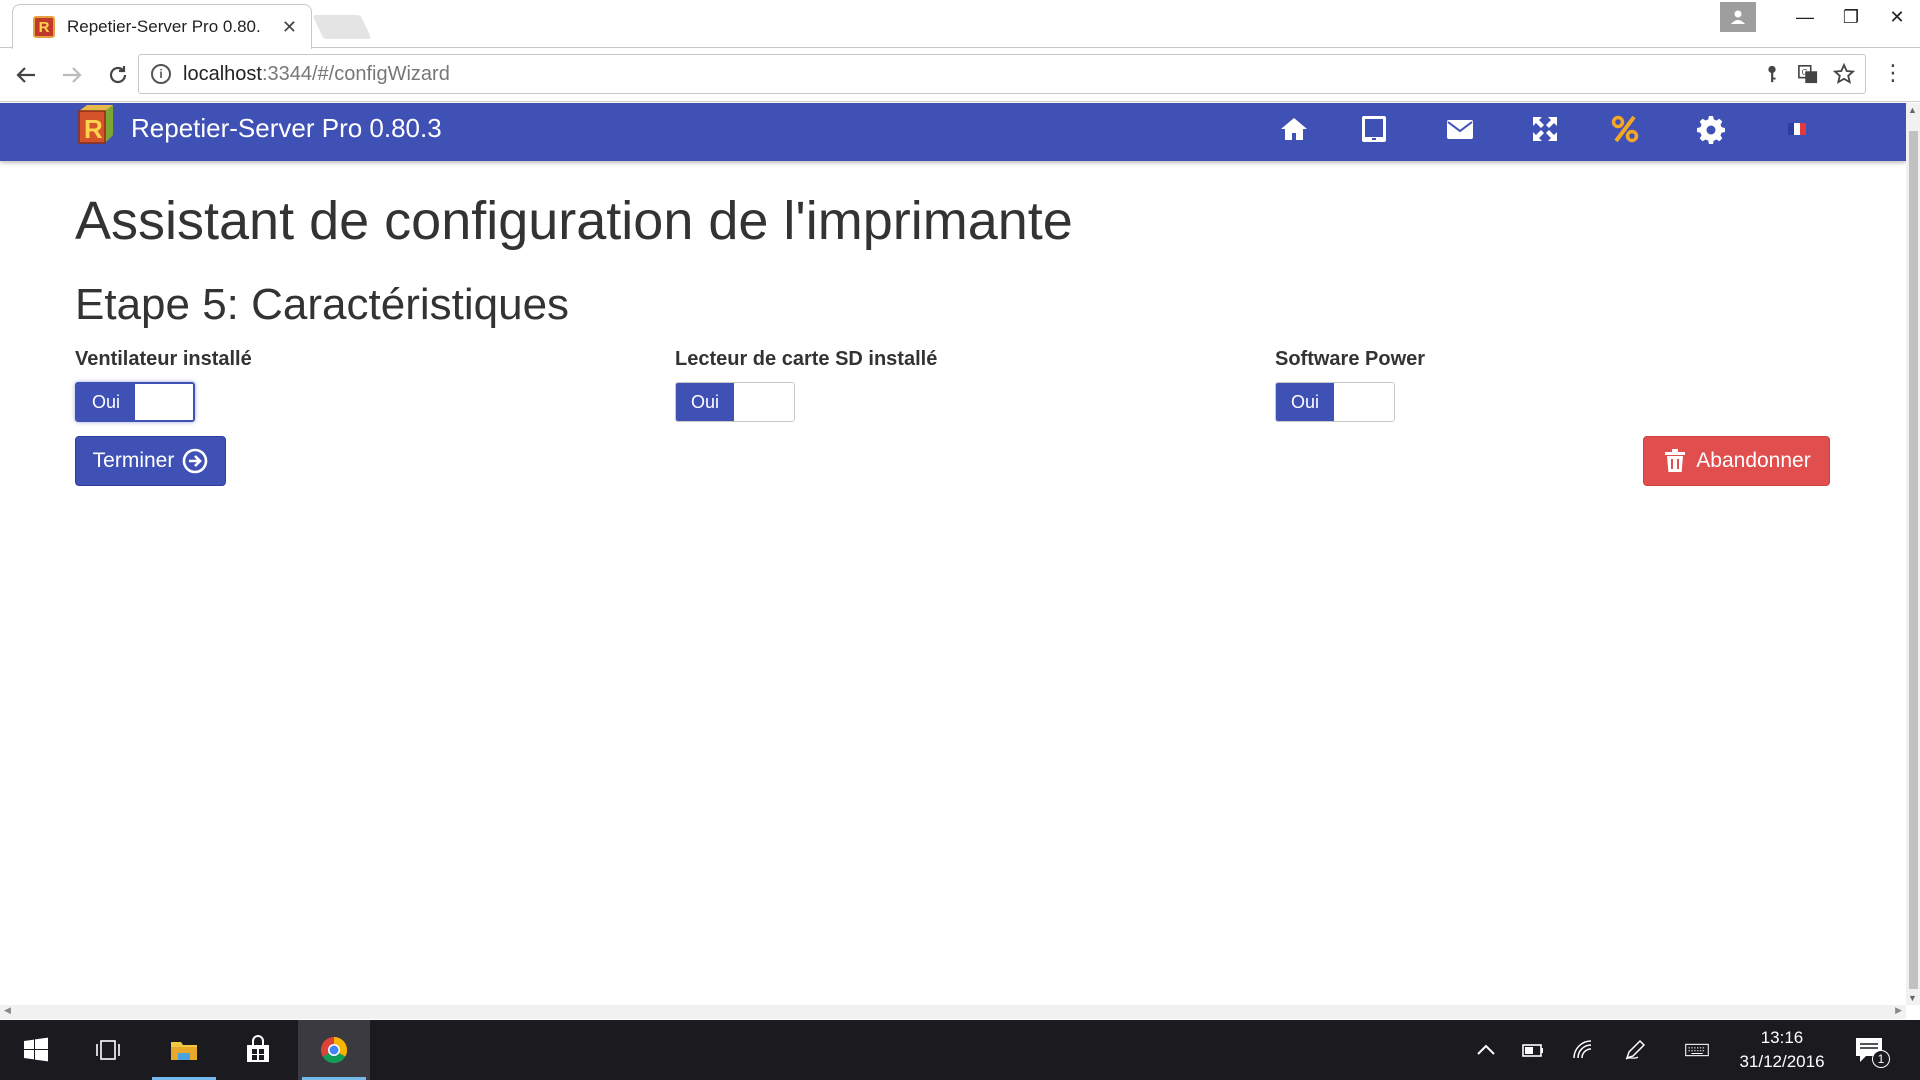 The height and width of the screenshot is (1080, 1920). I want to click on person-icon, so click(1738, 17).